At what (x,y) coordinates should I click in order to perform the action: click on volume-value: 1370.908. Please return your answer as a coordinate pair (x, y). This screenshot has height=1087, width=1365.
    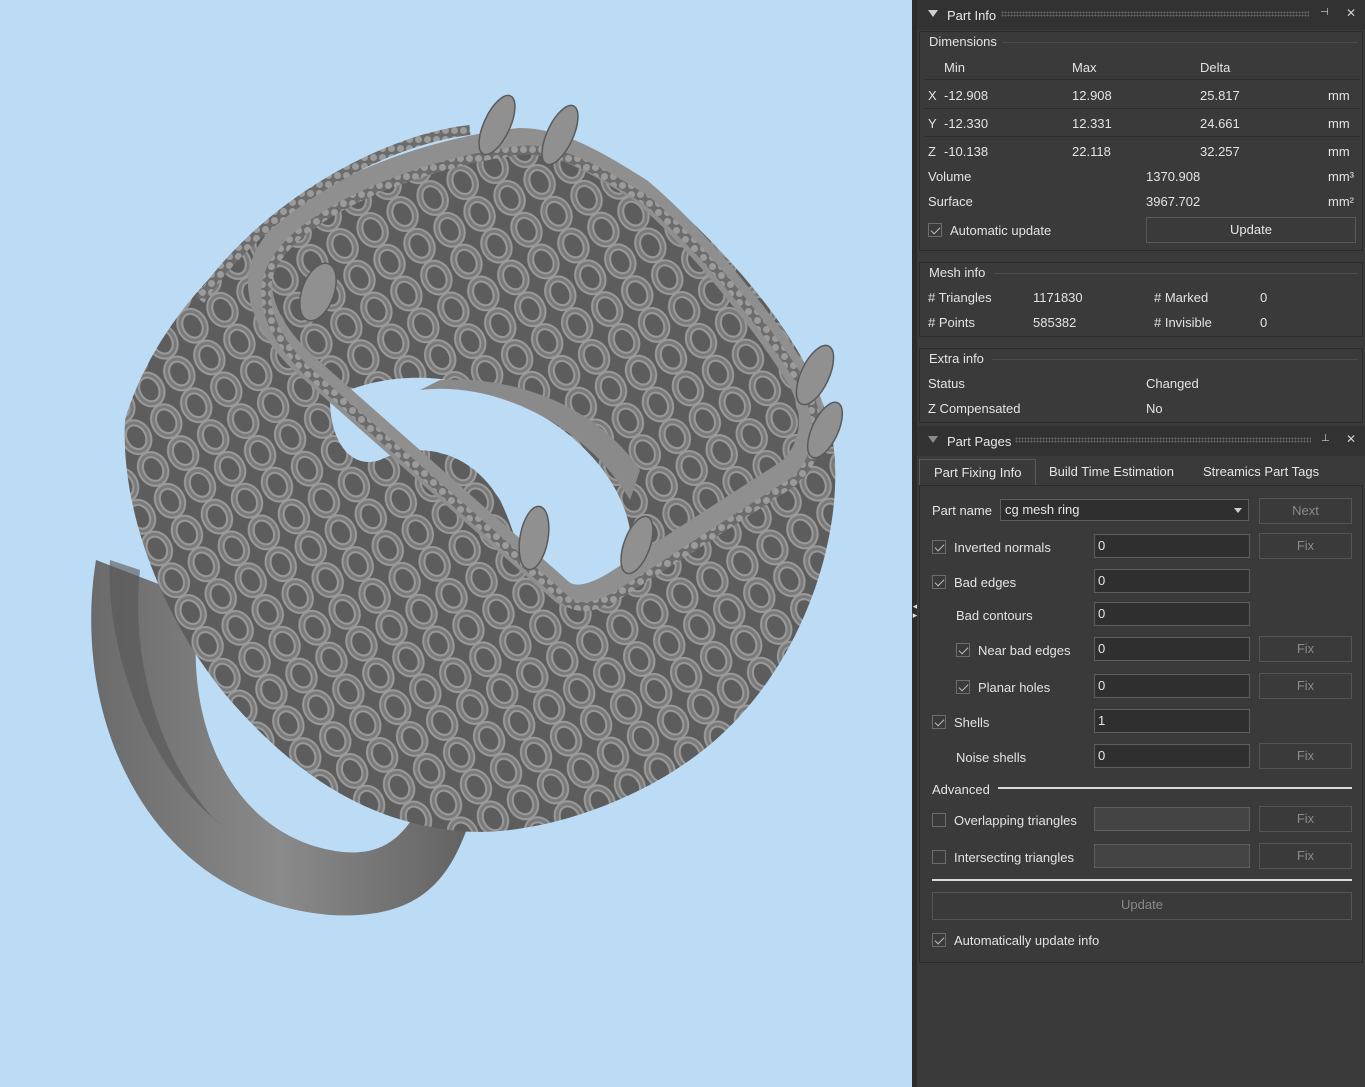
    Looking at the image, I should click on (1173, 176).